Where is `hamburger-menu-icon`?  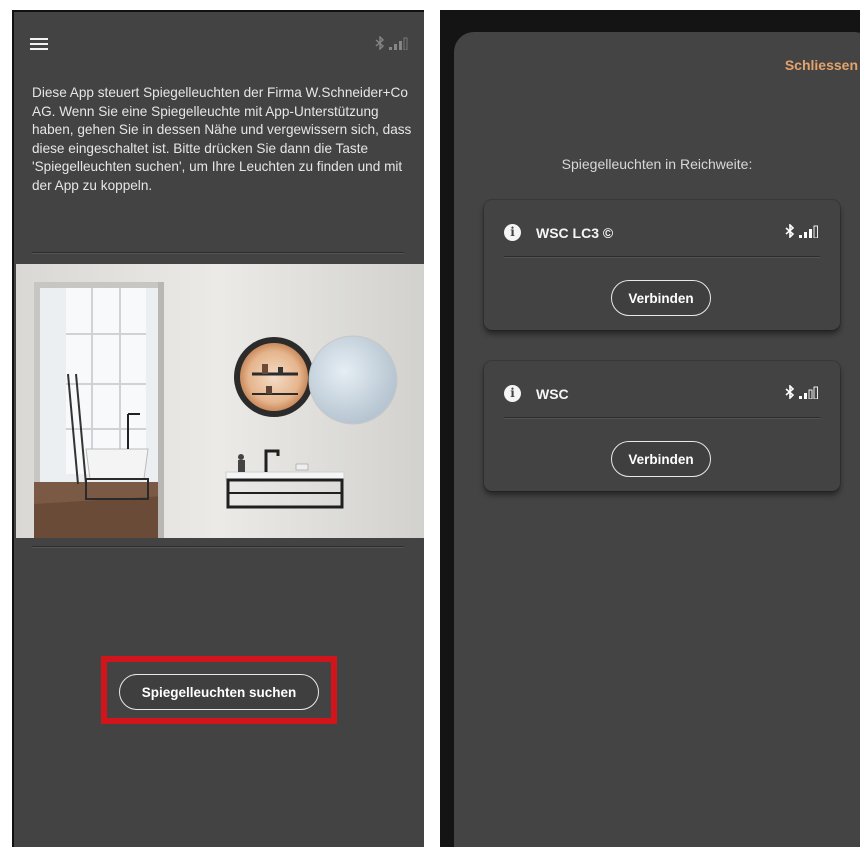 hamburger-menu-icon is located at coordinates (39, 45).